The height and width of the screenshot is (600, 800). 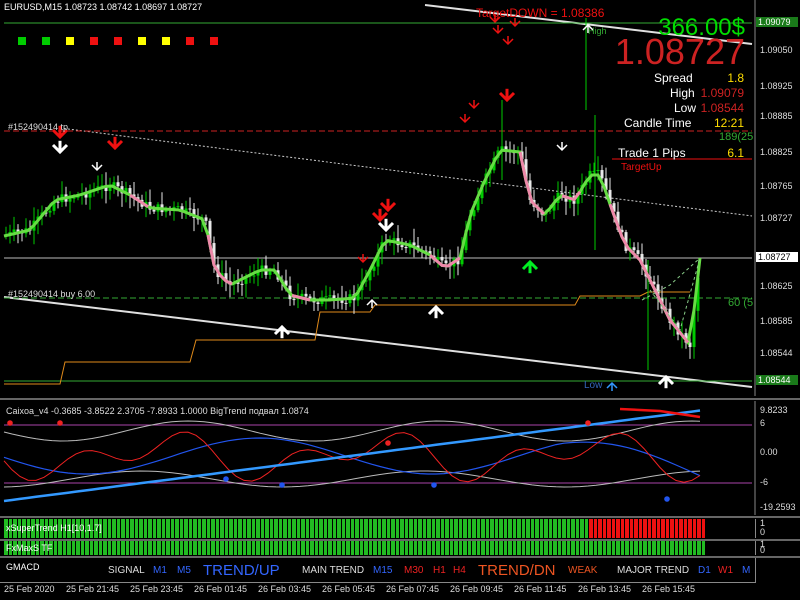 I want to click on gmacd-mn: M, so click(x=746, y=570).